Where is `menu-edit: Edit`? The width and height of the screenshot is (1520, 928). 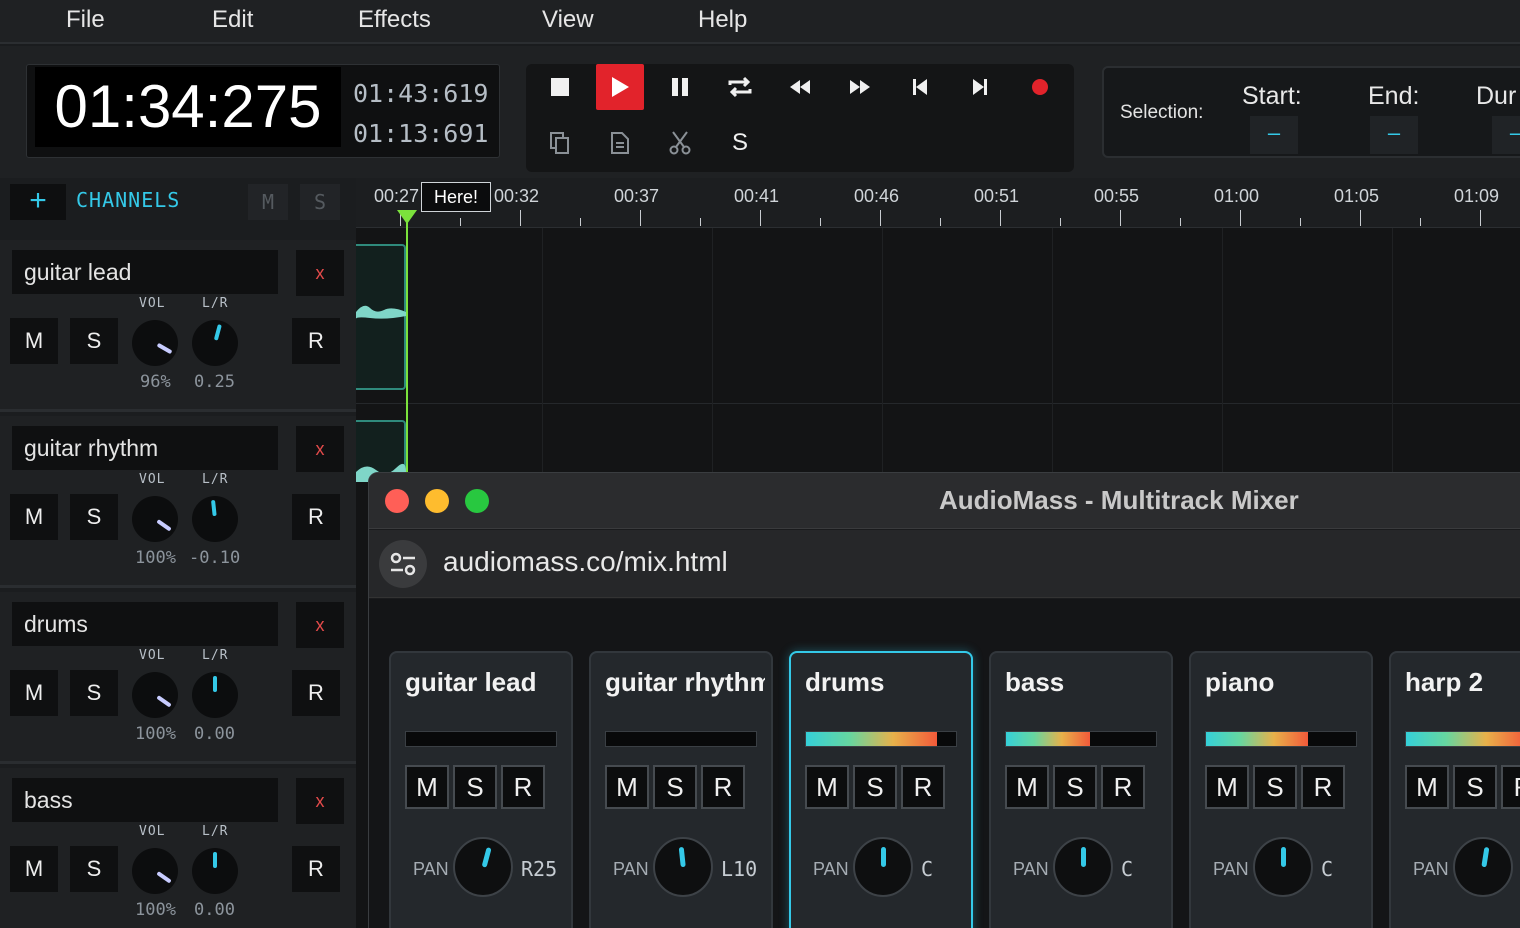 menu-edit: Edit is located at coordinates (232, 20).